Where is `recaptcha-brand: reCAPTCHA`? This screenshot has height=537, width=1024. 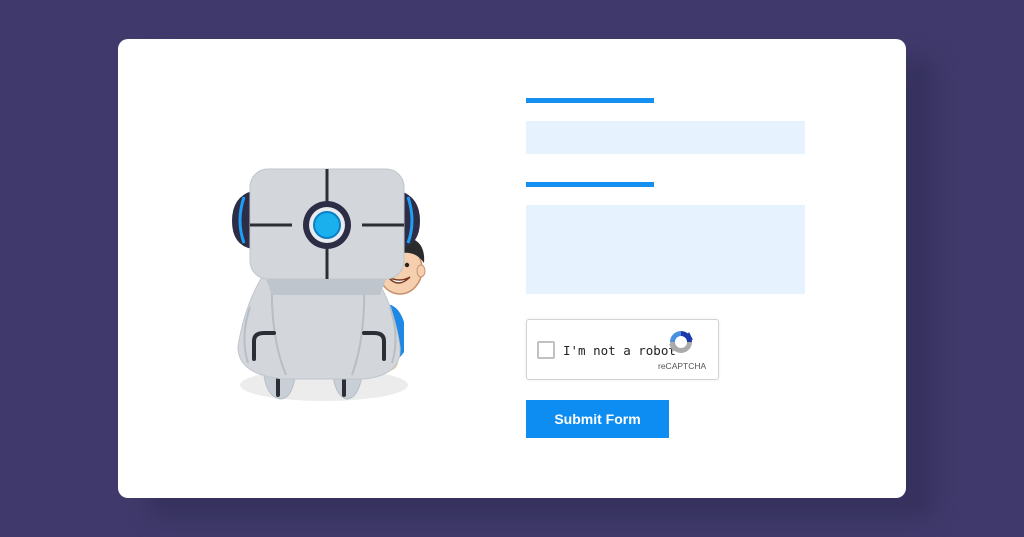
recaptcha-brand: reCAPTCHA is located at coordinates (682, 366).